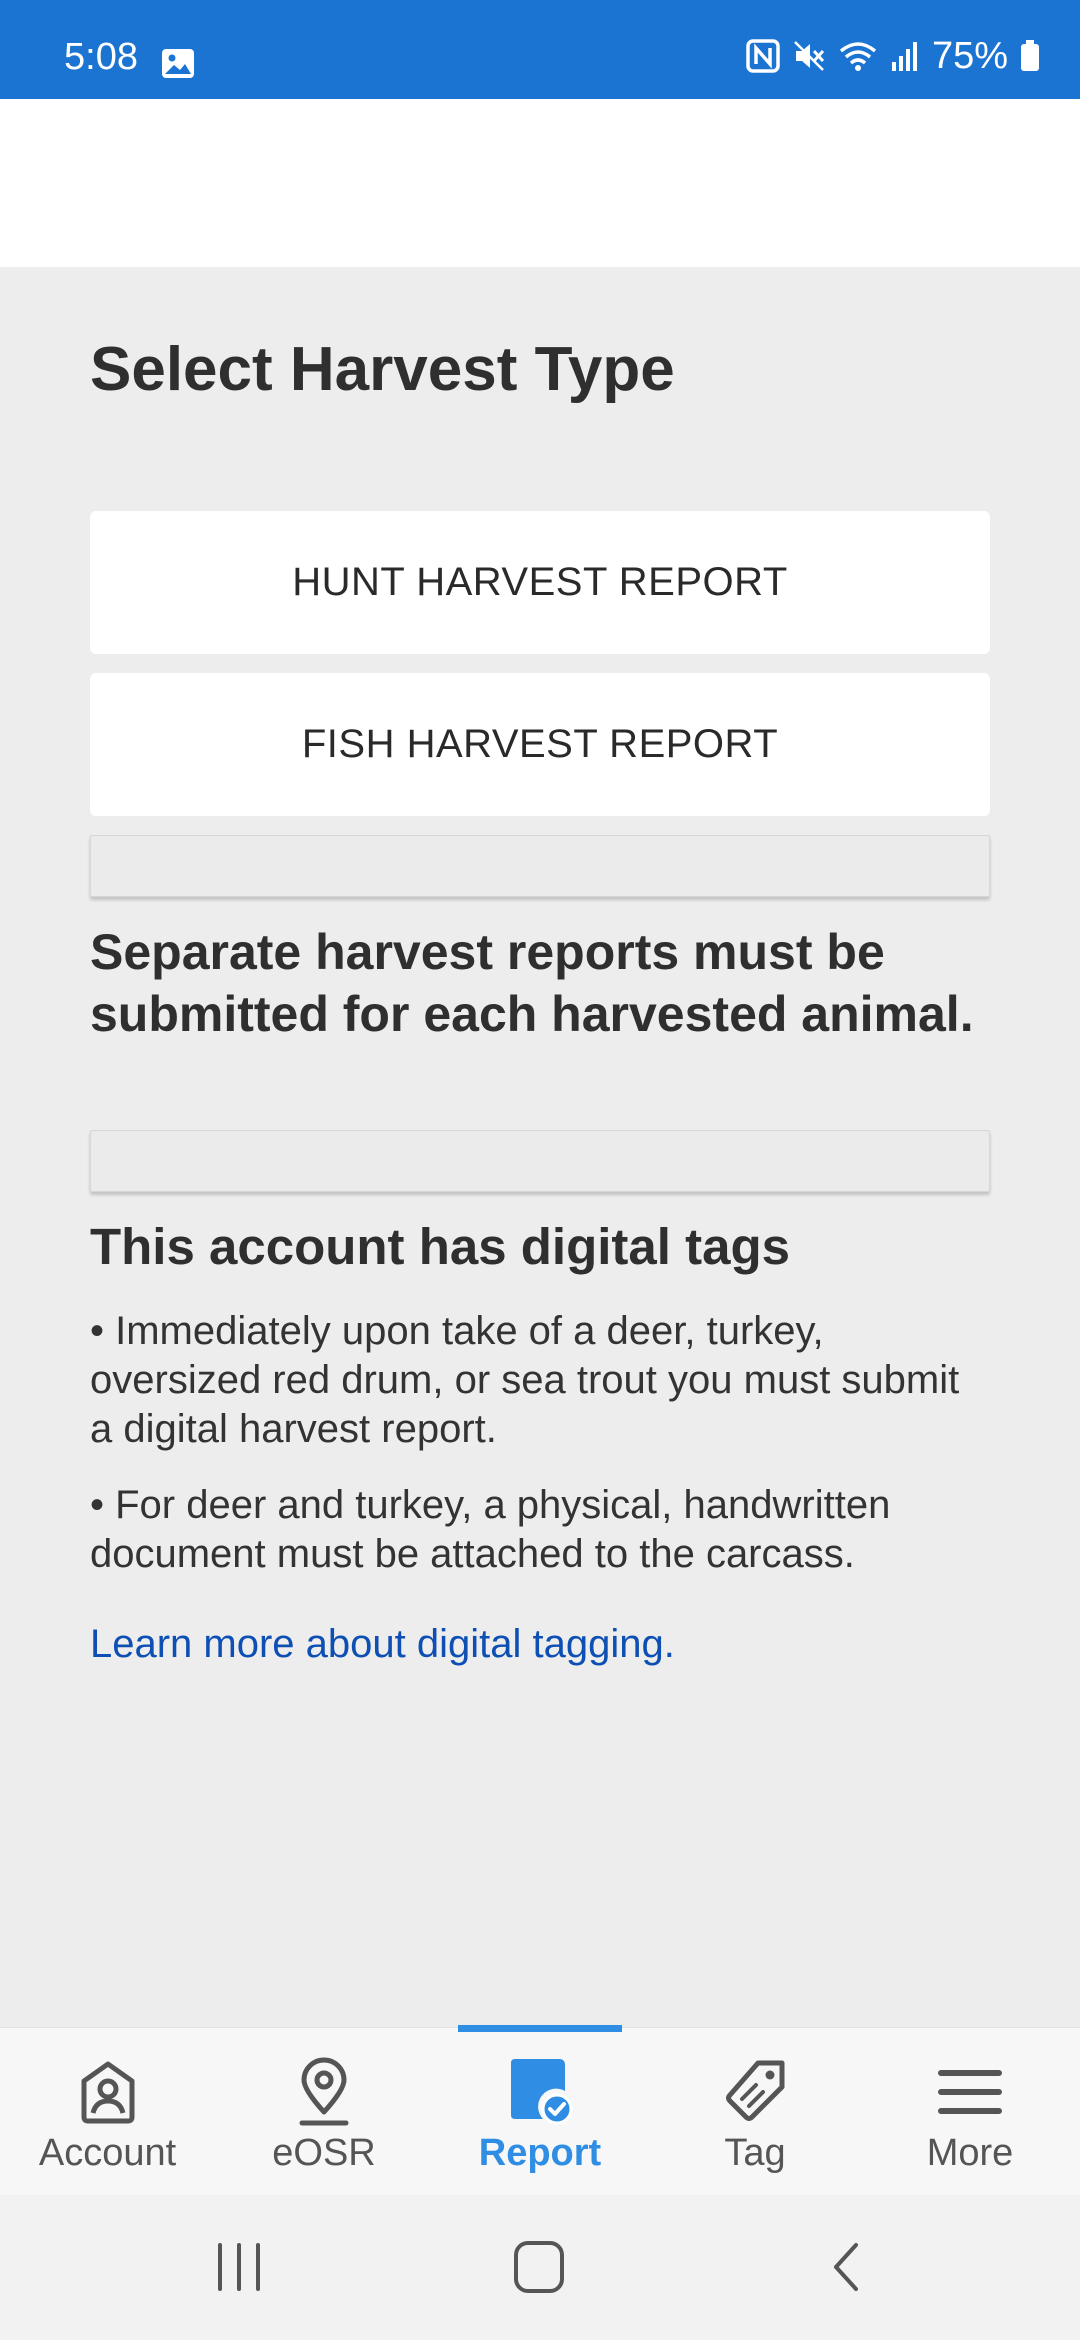 This screenshot has height=2340, width=1080. What do you see at coordinates (1030, 56) in the screenshot?
I see `battery-icon` at bounding box center [1030, 56].